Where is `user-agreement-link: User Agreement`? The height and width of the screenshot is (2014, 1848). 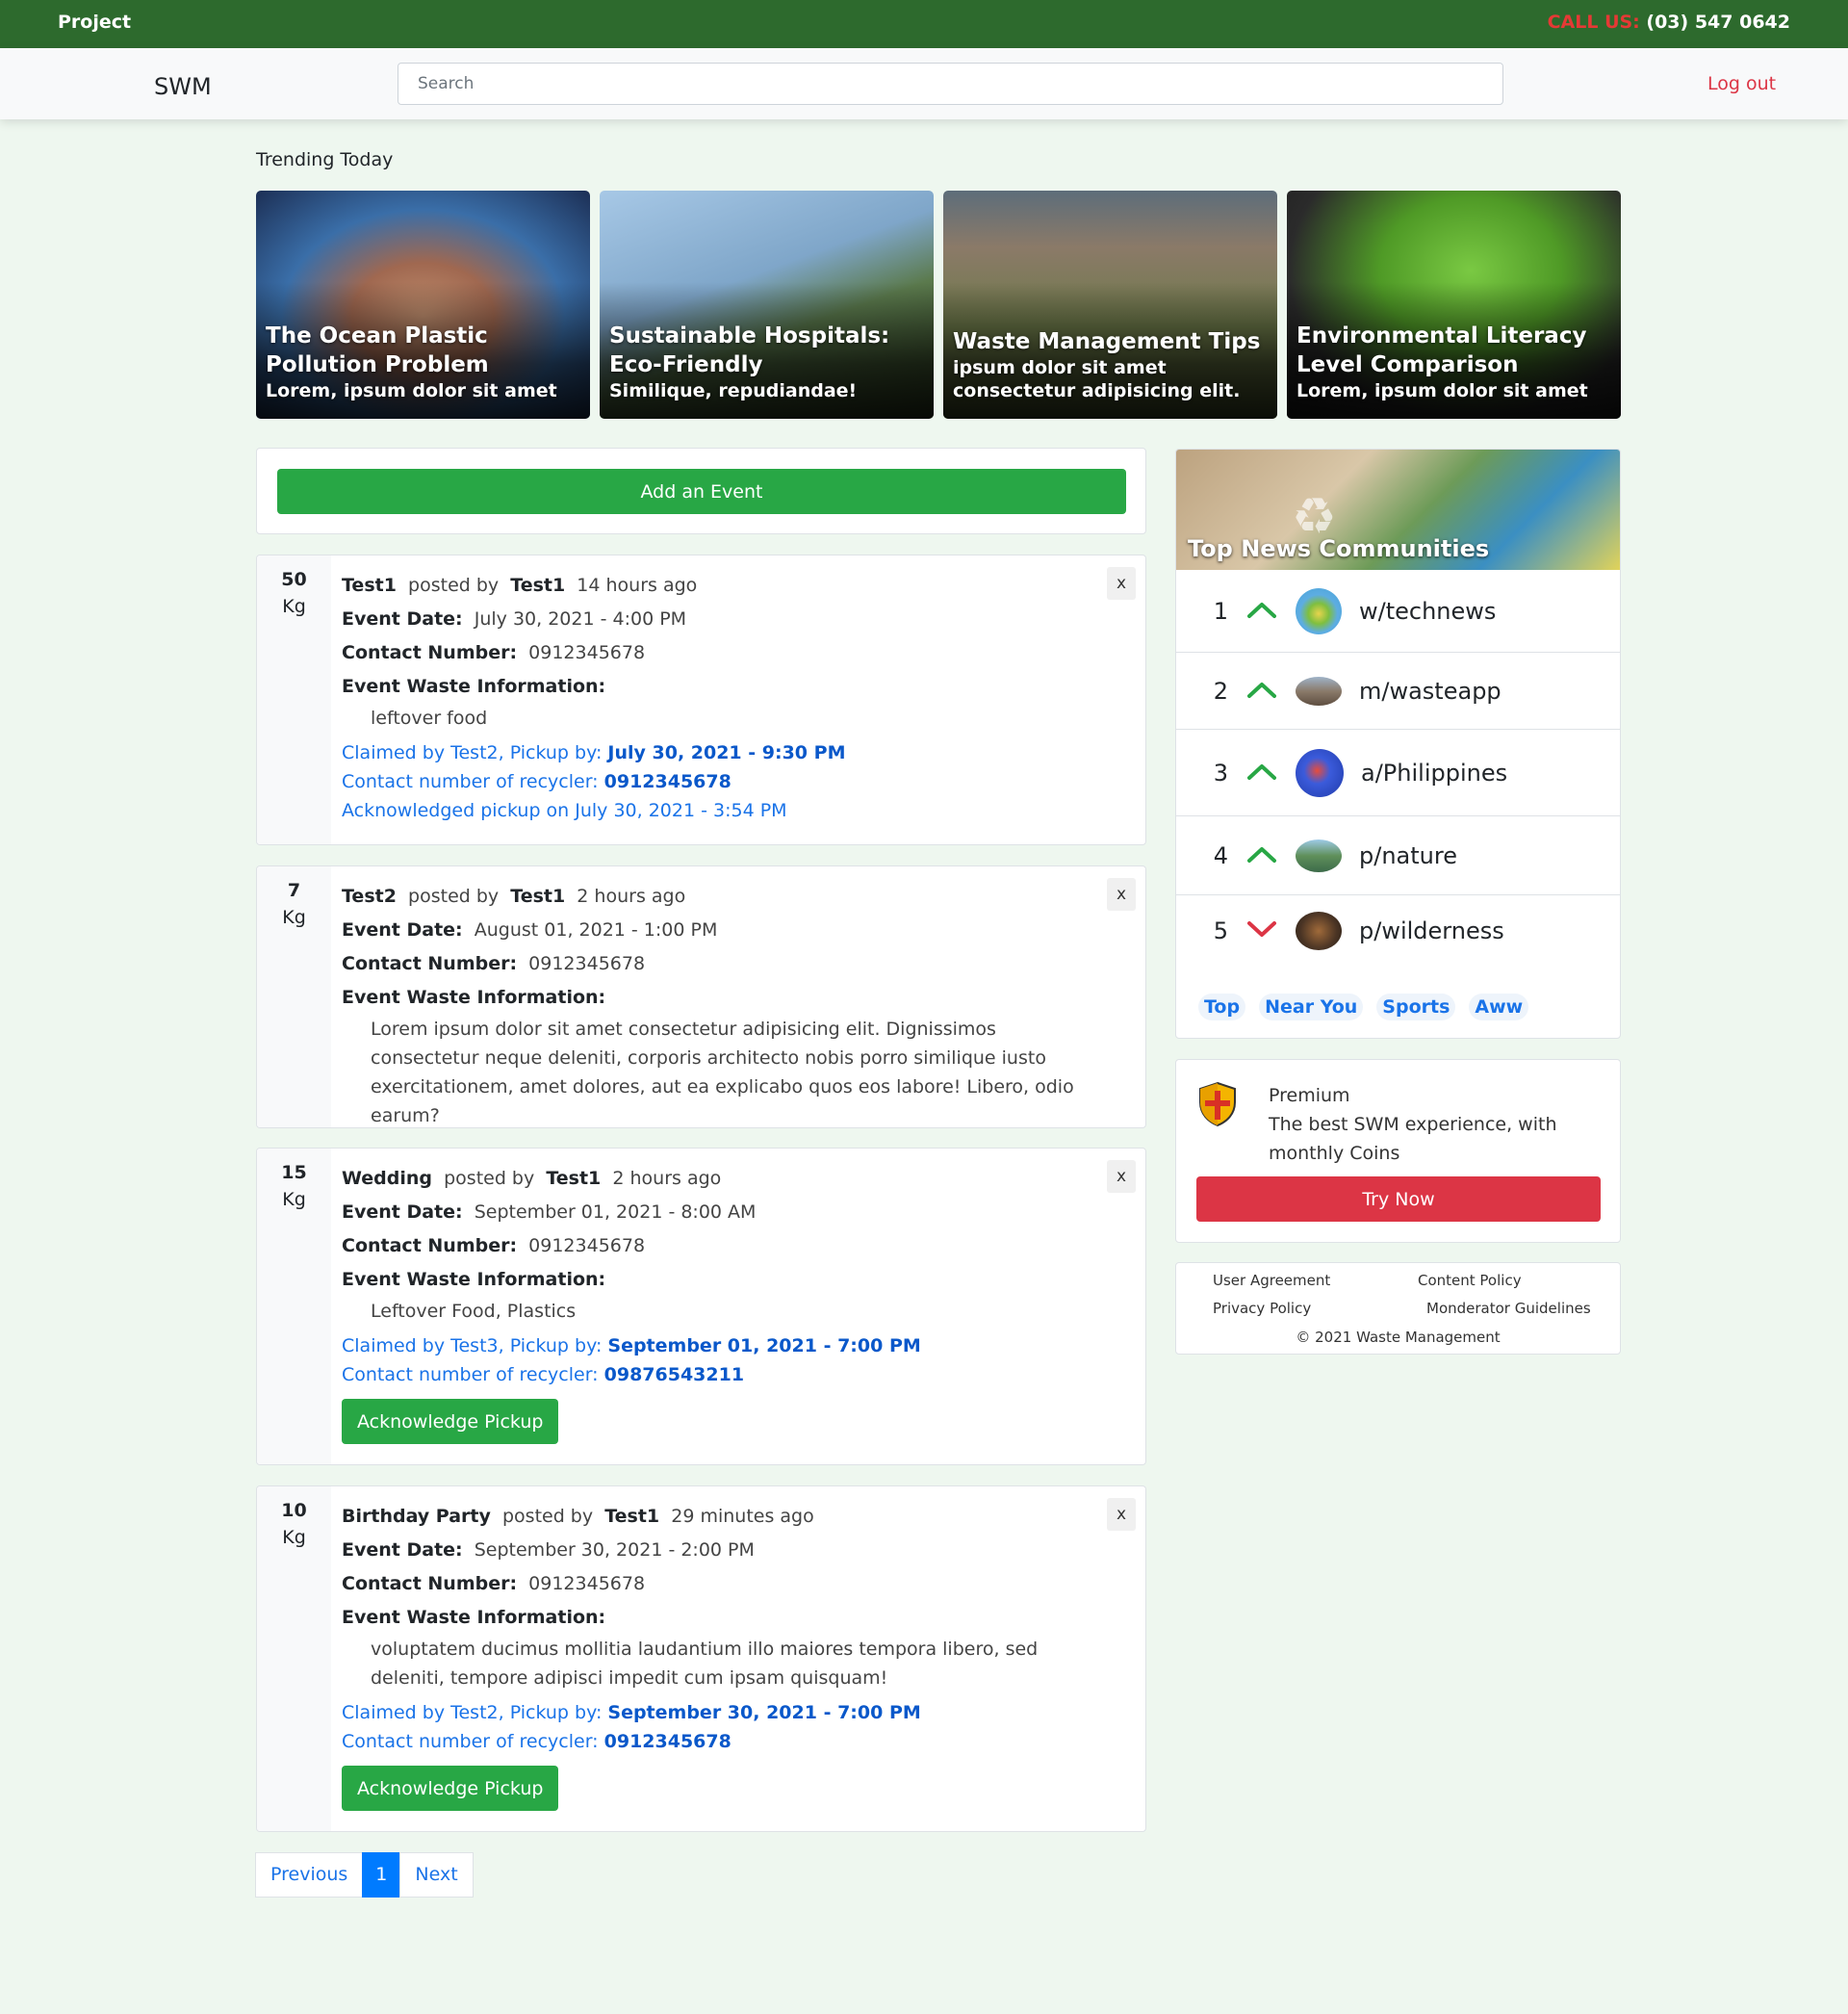 user-agreement-link: User Agreement is located at coordinates (1271, 1280).